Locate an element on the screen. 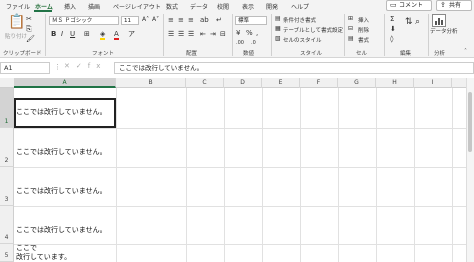  data-analysis-icon is located at coordinates (439, 20).